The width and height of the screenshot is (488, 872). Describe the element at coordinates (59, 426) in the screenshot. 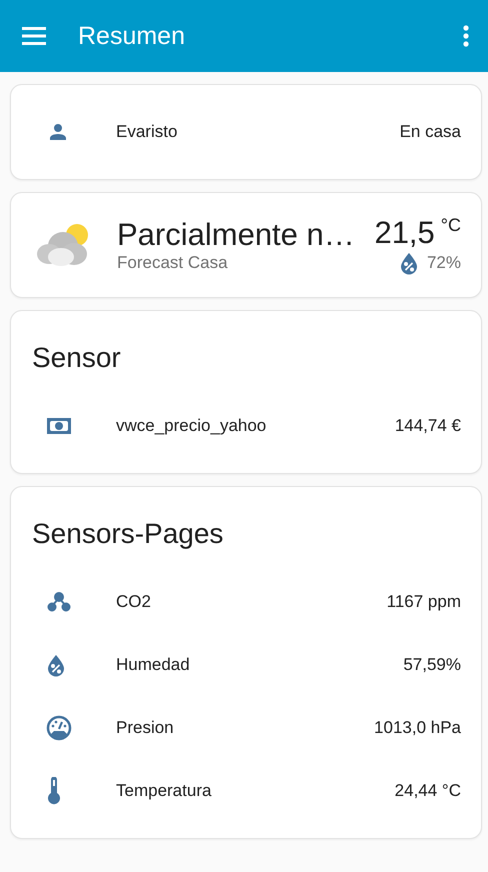

I see `cash-icon` at that location.